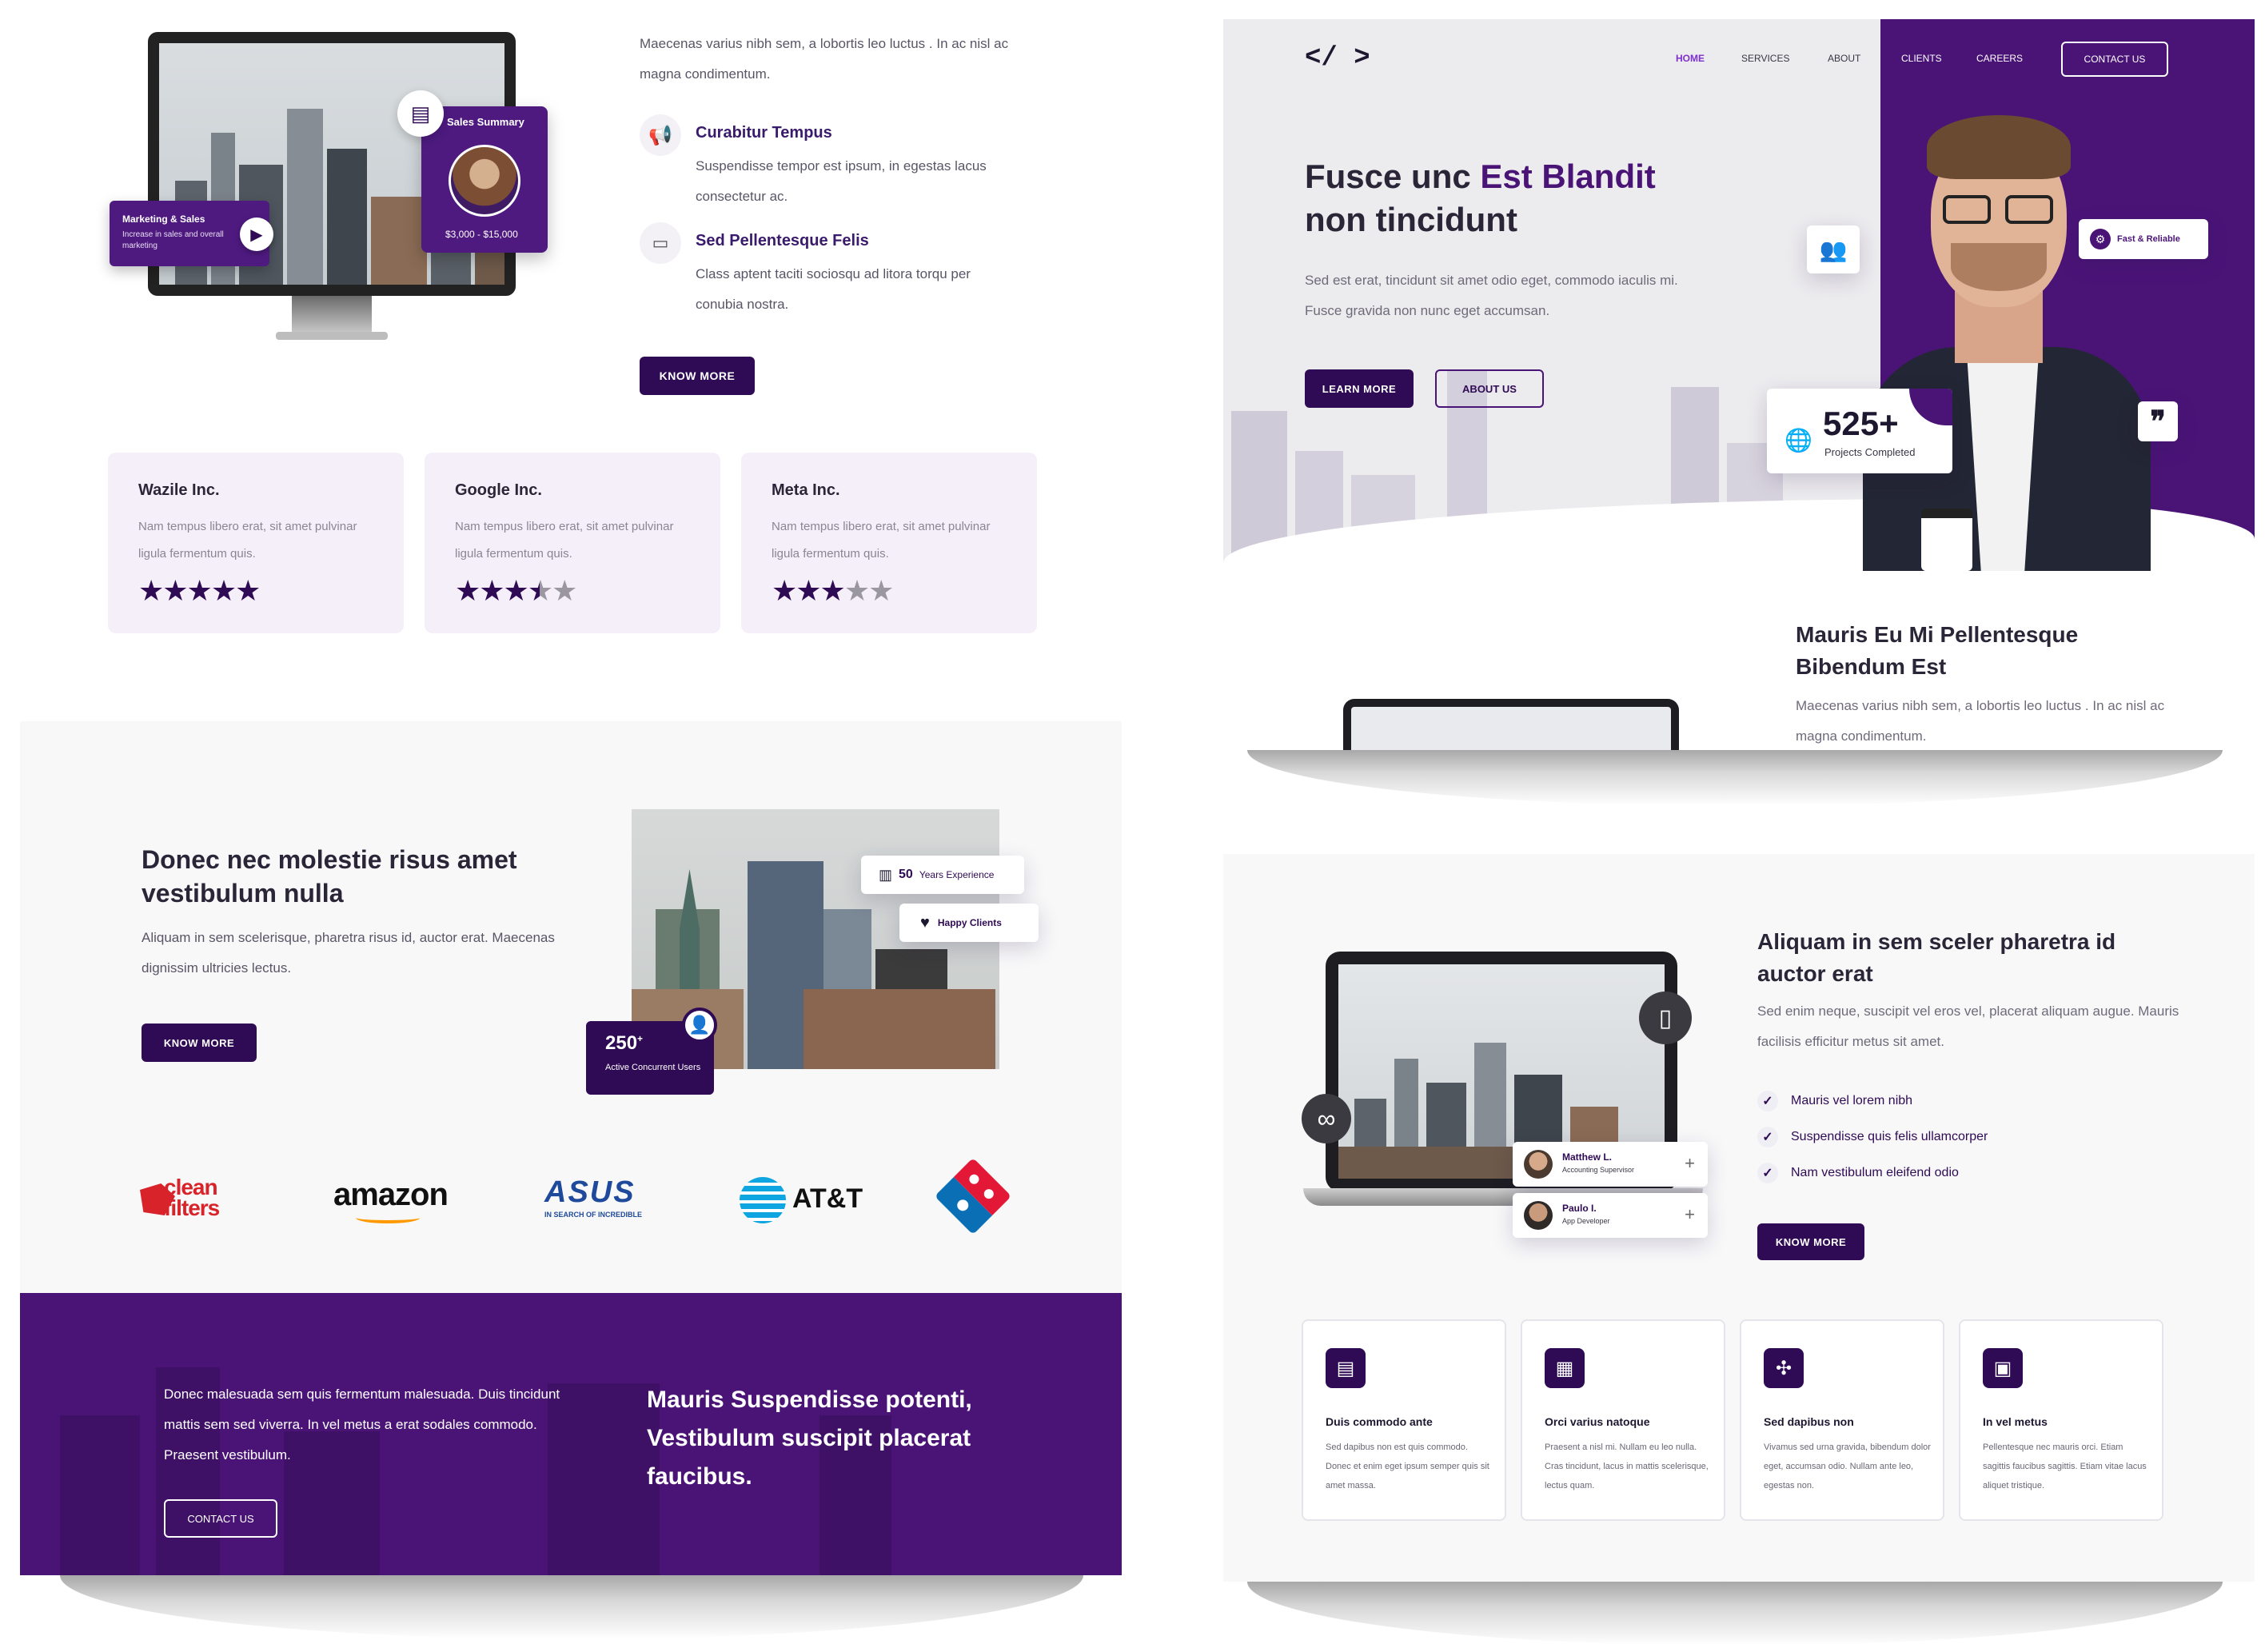 The height and width of the screenshot is (1652, 2265). Describe the element at coordinates (332, 316) in the screenshot. I see `monitor-stand` at that location.